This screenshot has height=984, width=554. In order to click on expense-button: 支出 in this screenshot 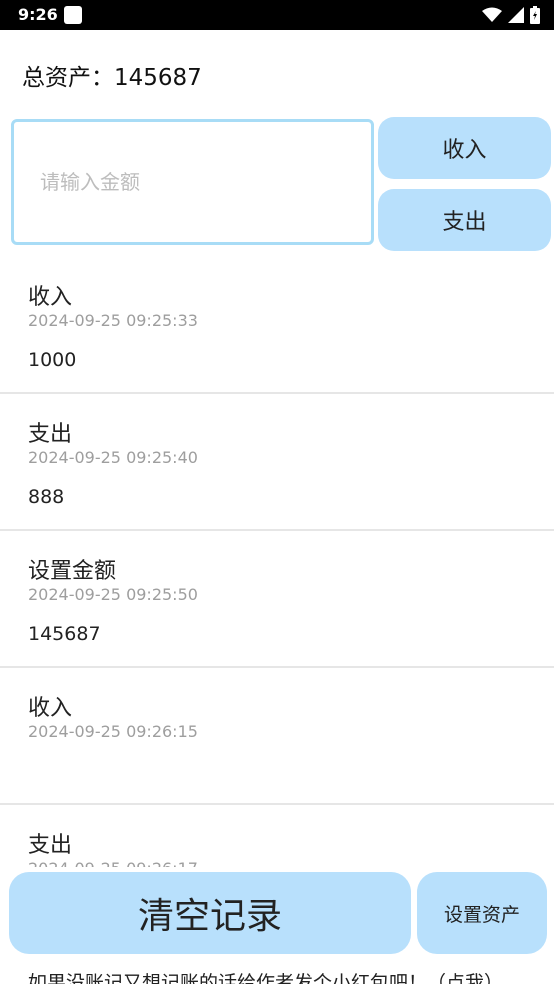, I will do `click(464, 220)`.